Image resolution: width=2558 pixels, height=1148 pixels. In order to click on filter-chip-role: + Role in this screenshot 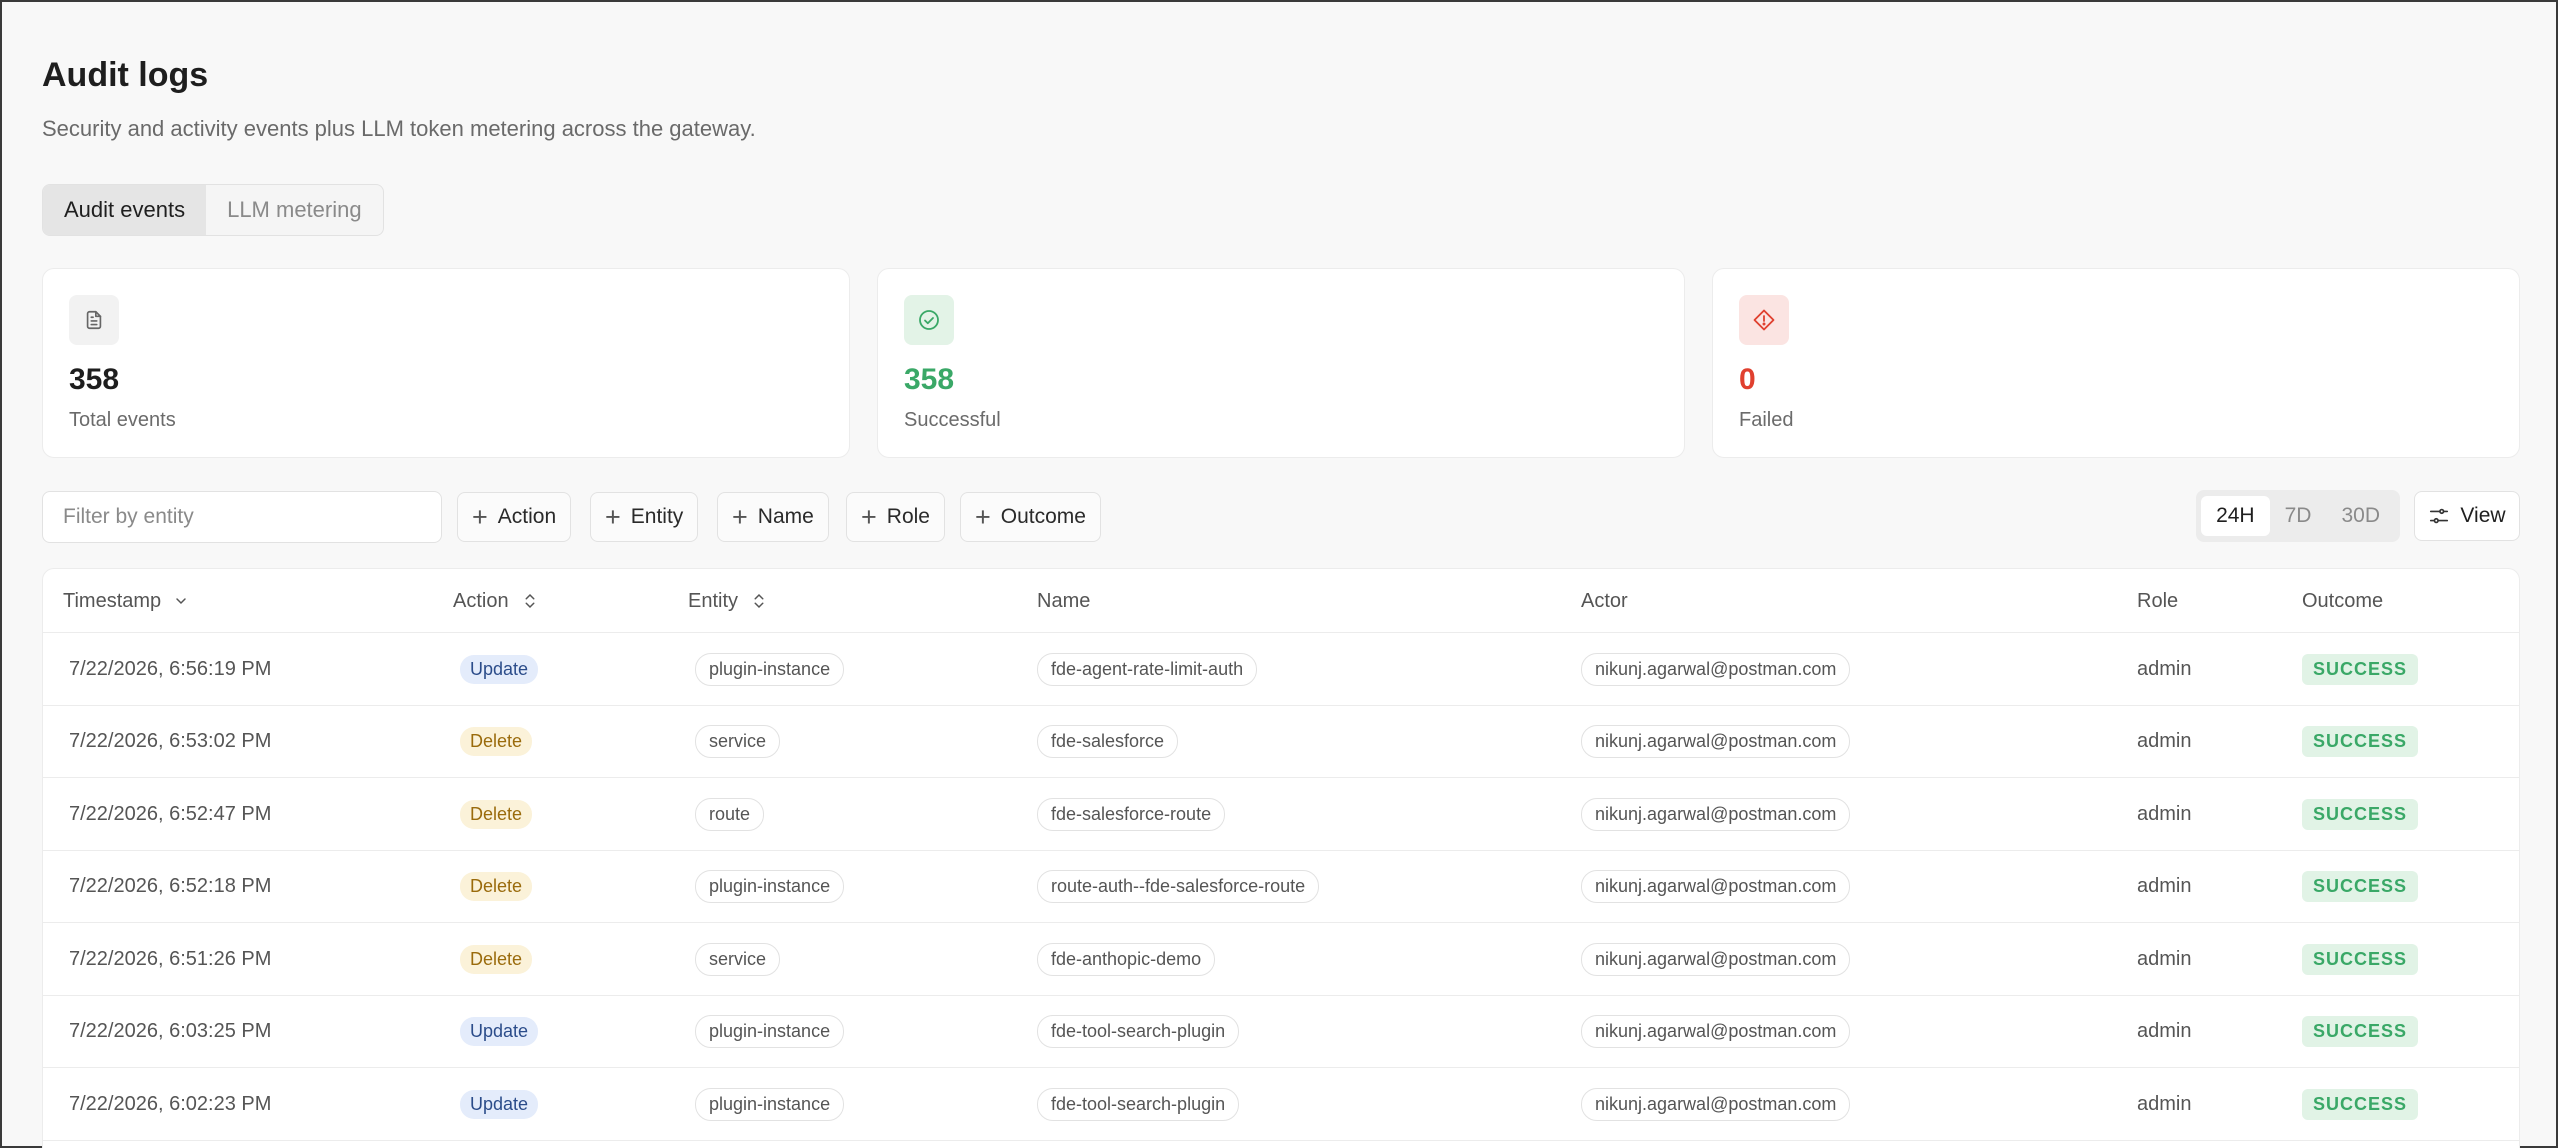, I will do `click(895, 517)`.